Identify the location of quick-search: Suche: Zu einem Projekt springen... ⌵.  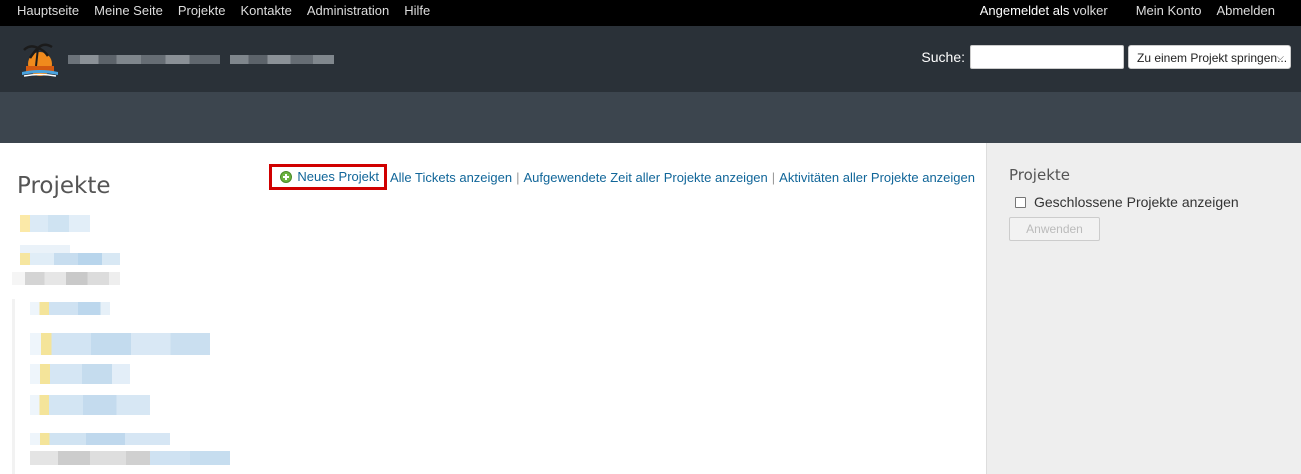
(1106, 57).